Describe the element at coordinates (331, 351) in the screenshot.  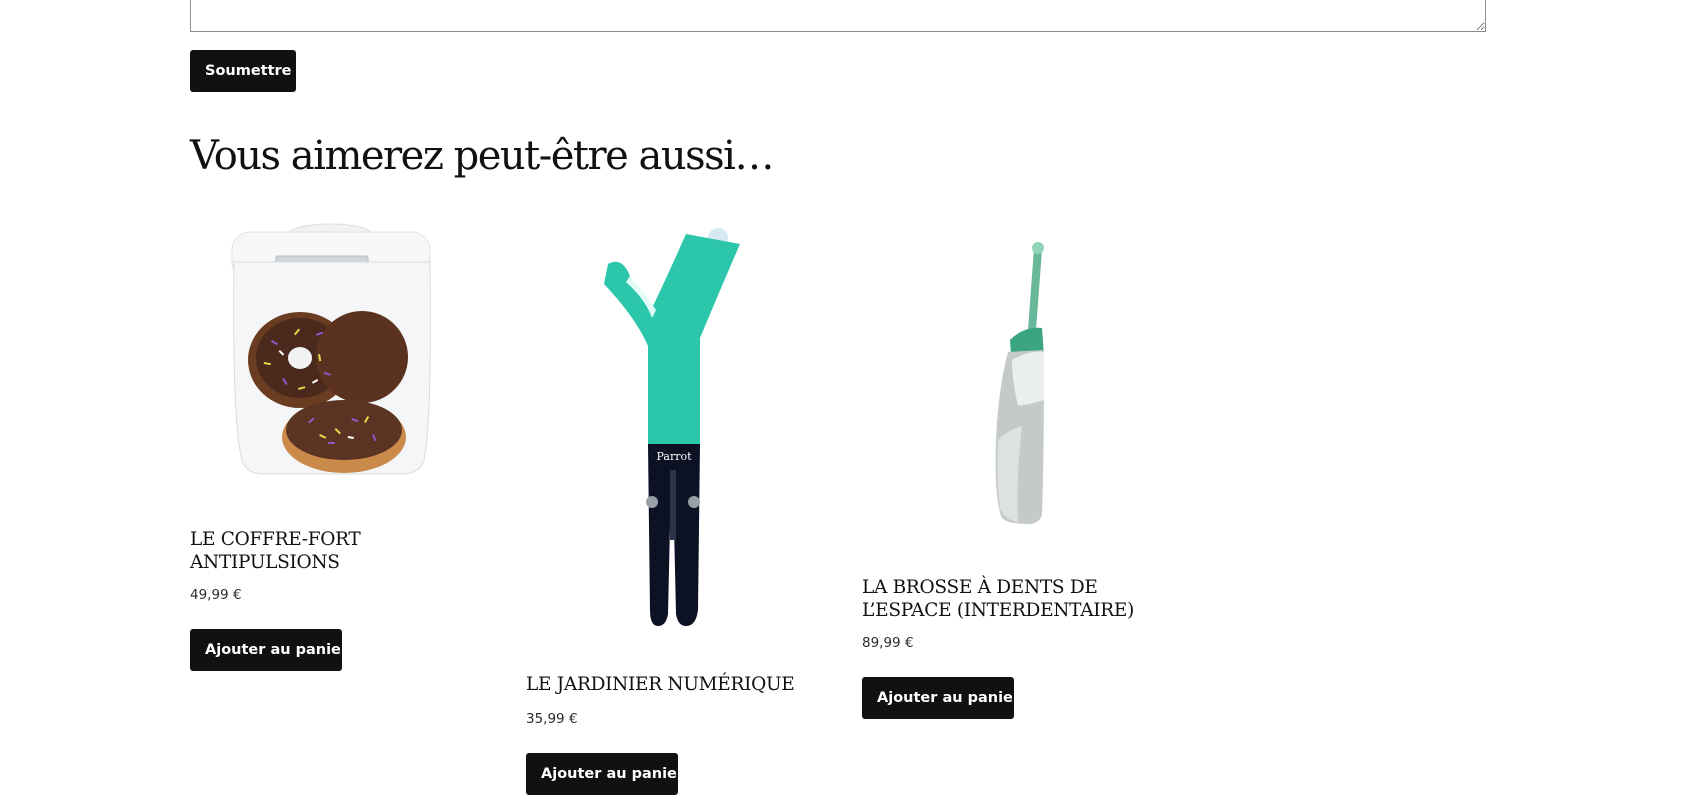
I see `product-image-jar` at that location.